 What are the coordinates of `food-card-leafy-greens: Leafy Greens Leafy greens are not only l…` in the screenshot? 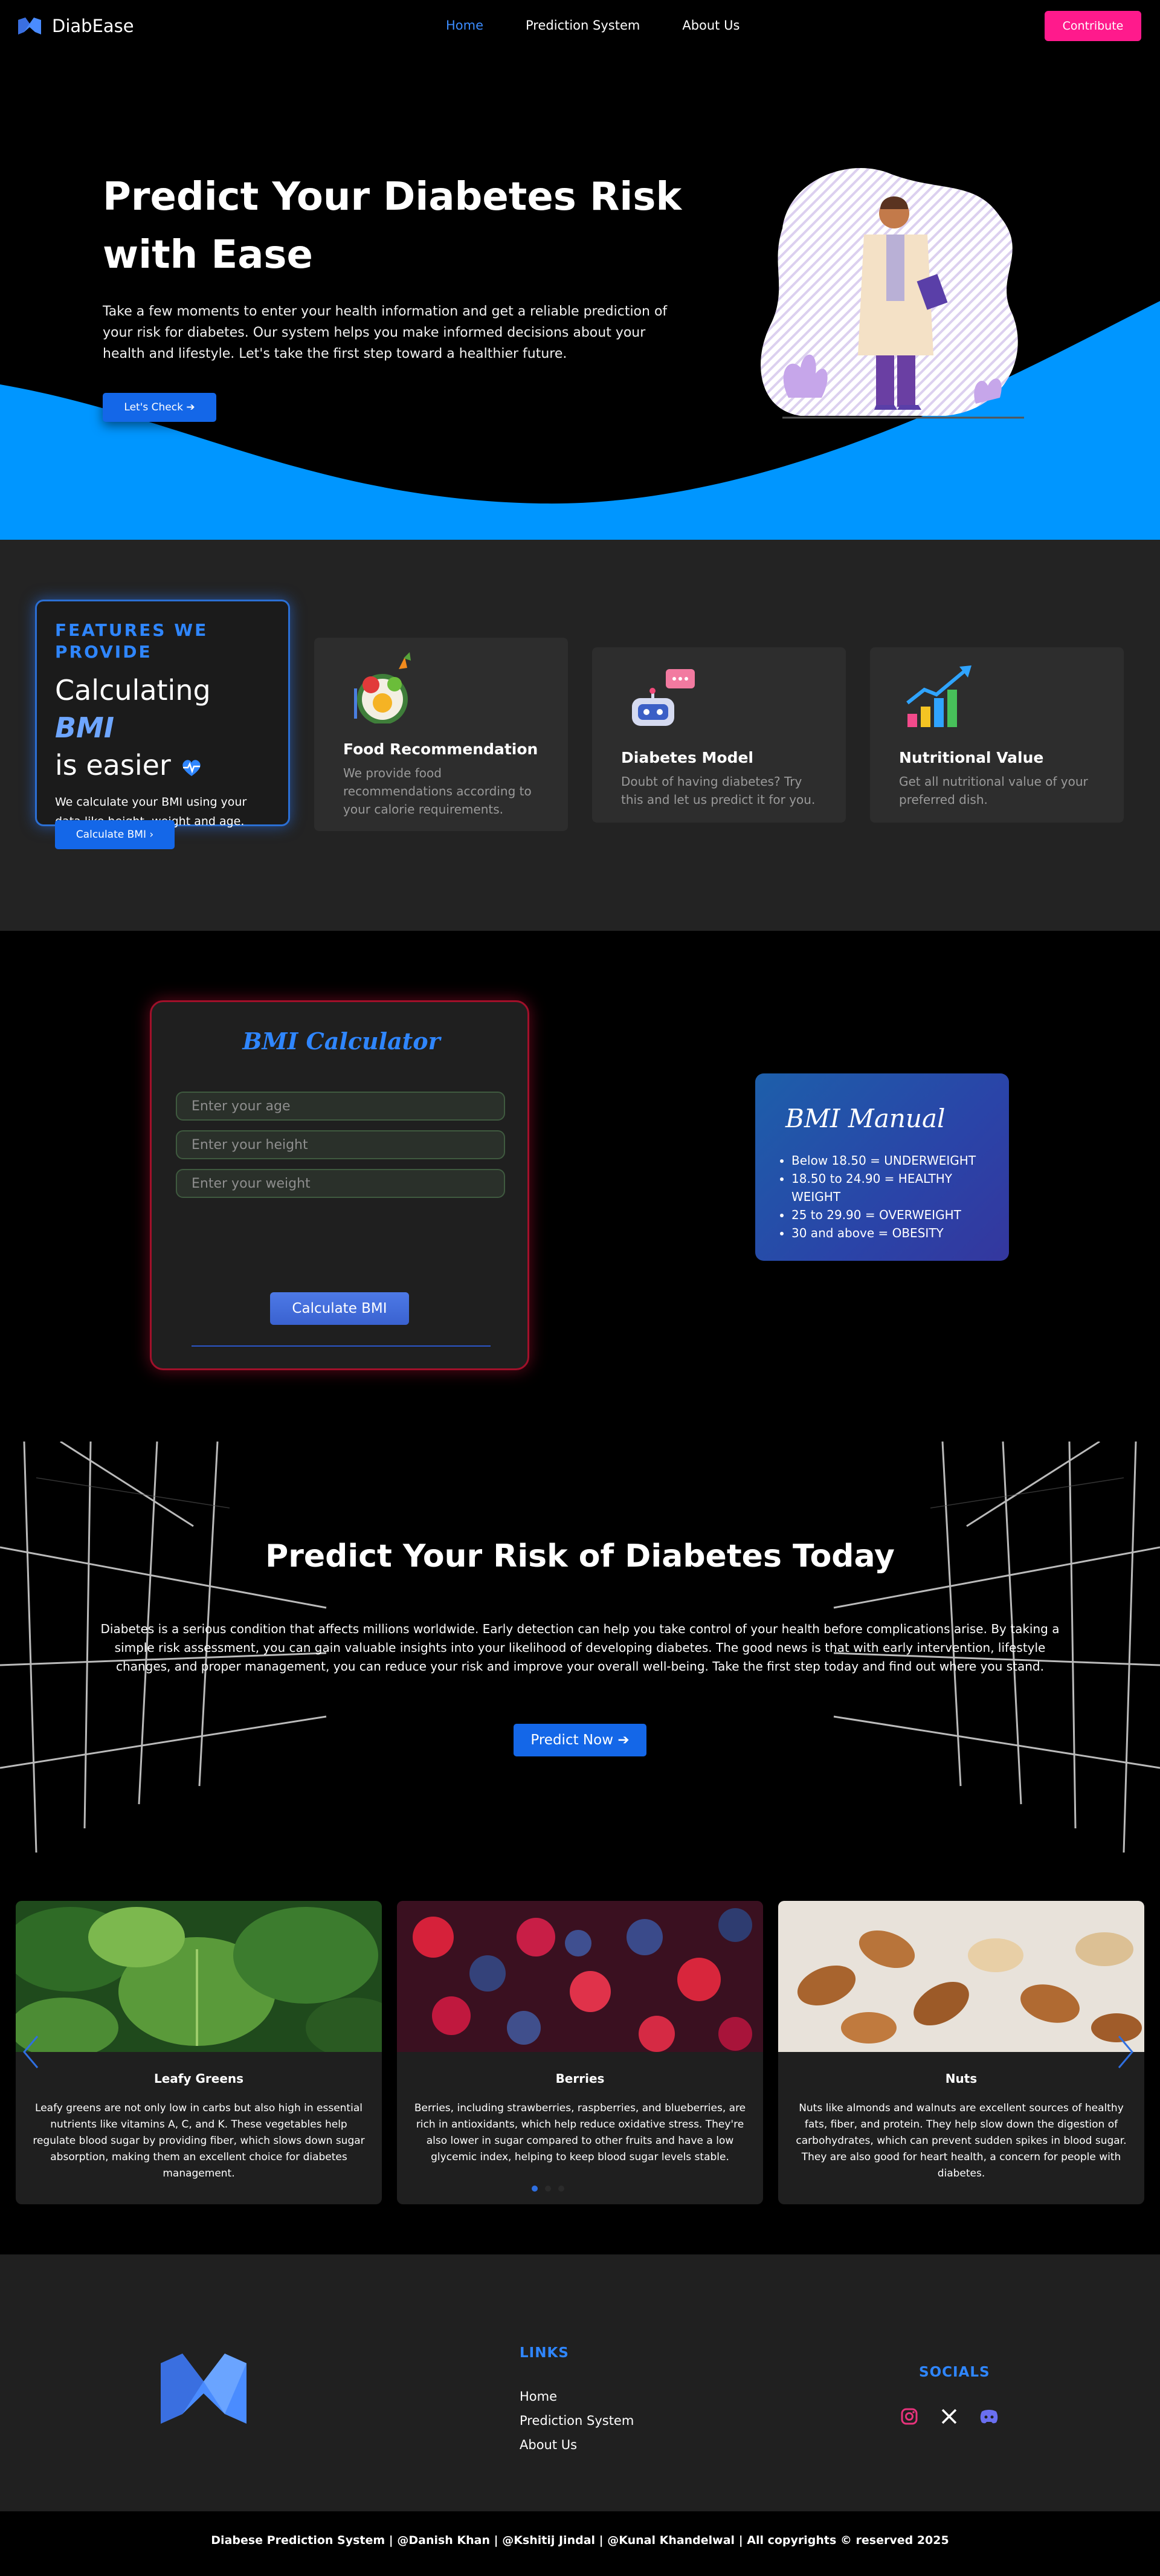 It's located at (199, 2052).